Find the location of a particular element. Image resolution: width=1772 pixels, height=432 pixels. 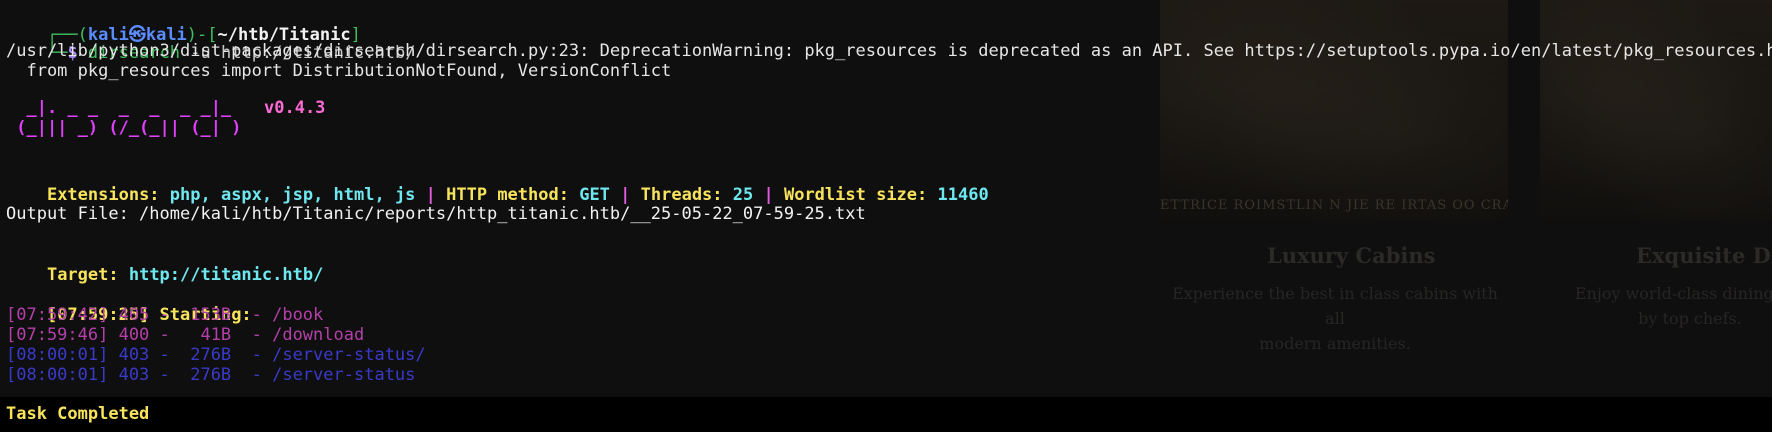

scan-starting: [07:59:25] Starting: is located at coordinates (129, 305).